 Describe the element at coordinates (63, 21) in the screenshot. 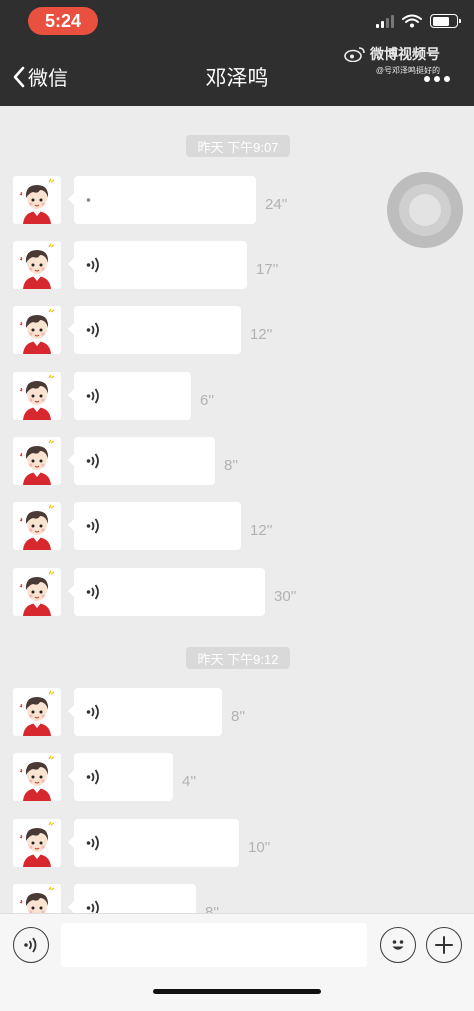

I see `status-time: 5:24` at that location.